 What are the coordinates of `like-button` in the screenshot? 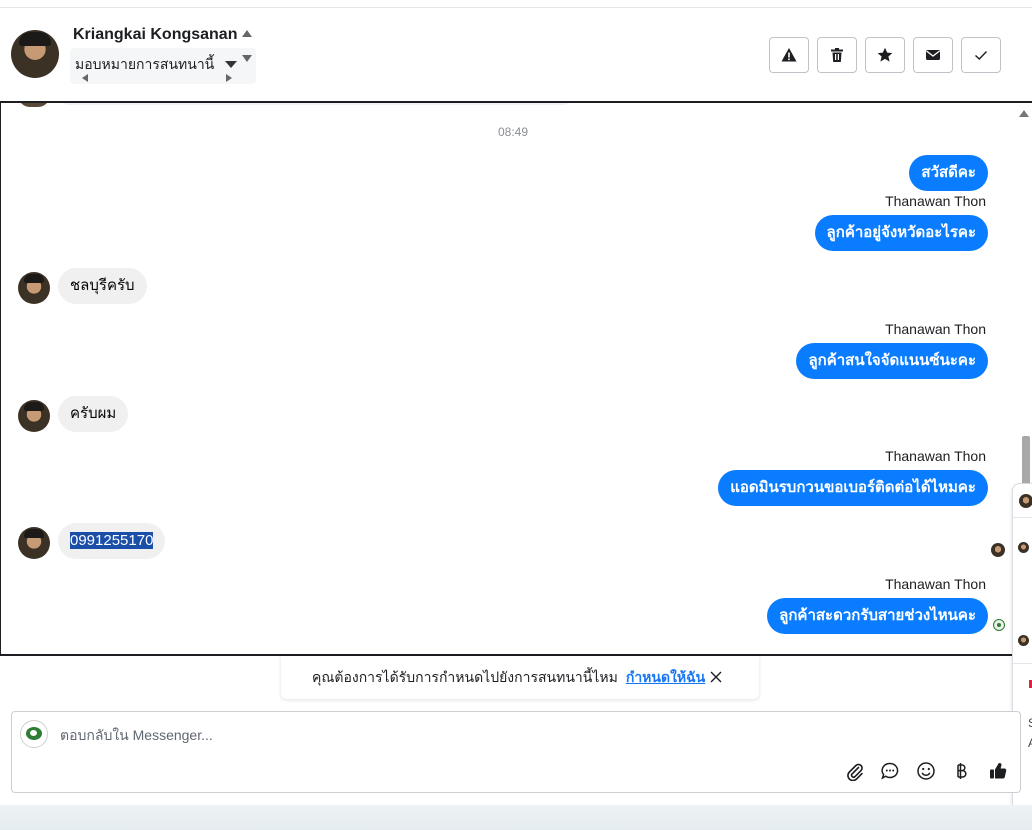 It's located at (998, 771).